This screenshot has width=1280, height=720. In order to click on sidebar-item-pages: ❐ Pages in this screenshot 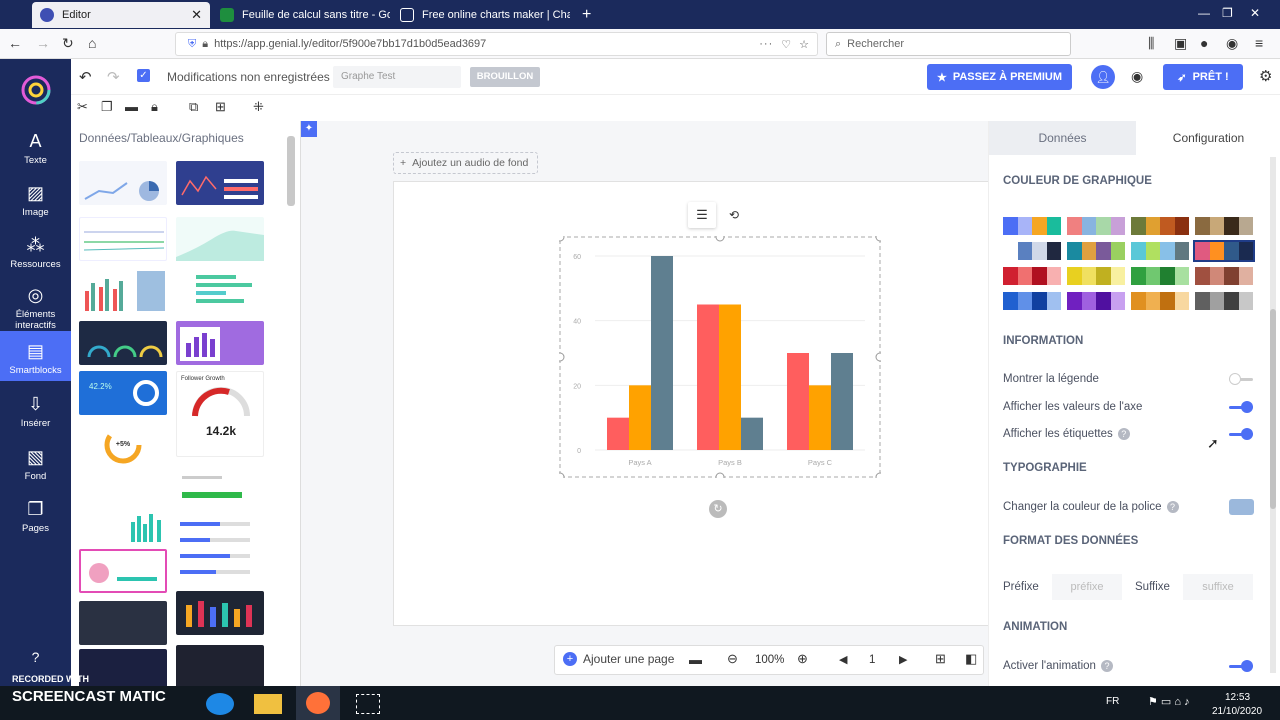, I will do `click(35, 516)`.